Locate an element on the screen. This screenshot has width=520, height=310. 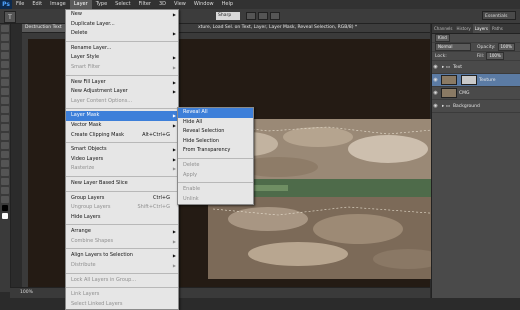
menu-item-label: New Fill Layer is located at coordinates (88, 81).